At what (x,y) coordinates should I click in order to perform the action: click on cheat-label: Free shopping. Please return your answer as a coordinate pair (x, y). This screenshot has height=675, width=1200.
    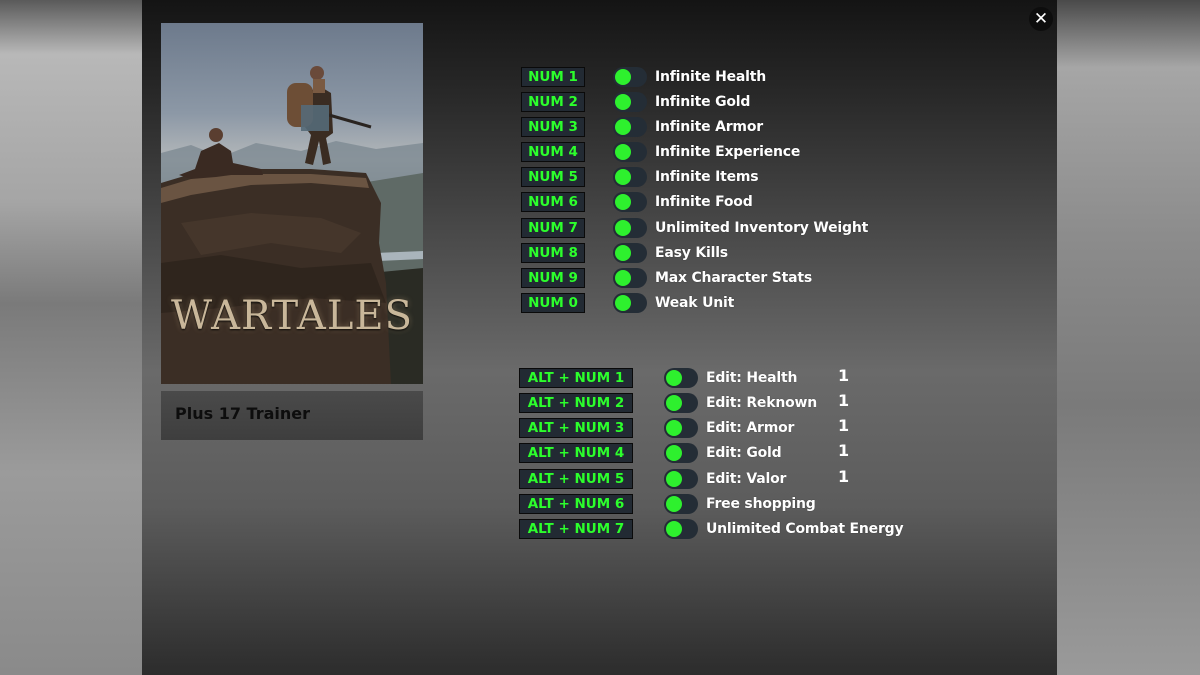
    Looking at the image, I should click on (761, 504).